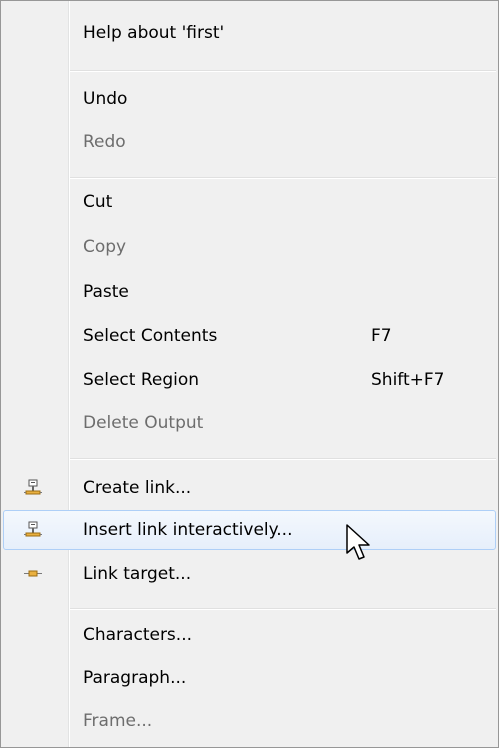 The width and height of the screenshot is (499, 748). What do you see at coordinates (105, 99) in the screenshot?
I see `menu-item-label: Undo` at bounding box center [105, 99].